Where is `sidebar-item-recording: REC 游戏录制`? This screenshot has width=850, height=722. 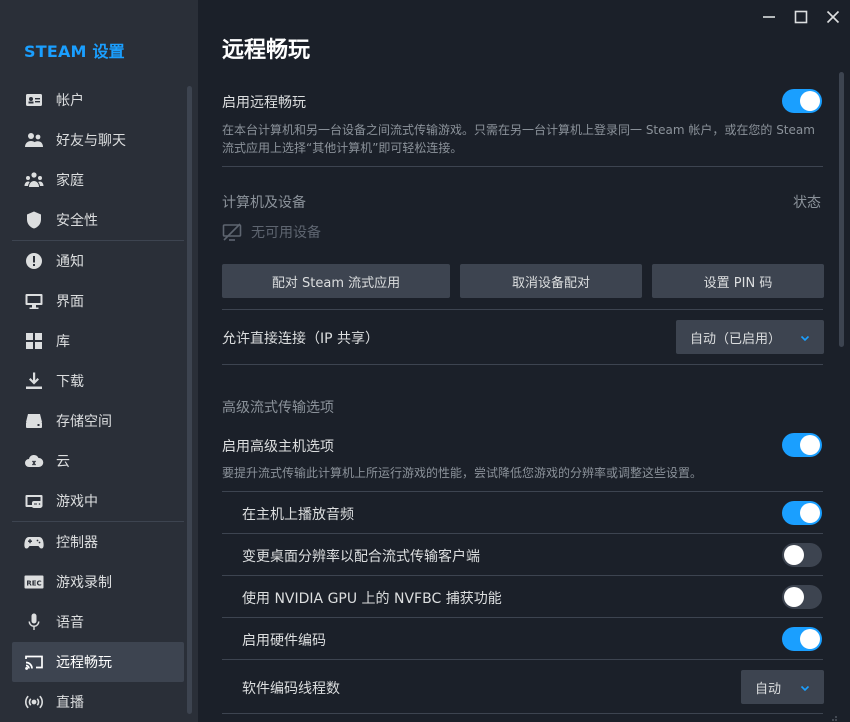 sidebar-item-recording: REC 游戏录制 is located at coordinates (98, 582).